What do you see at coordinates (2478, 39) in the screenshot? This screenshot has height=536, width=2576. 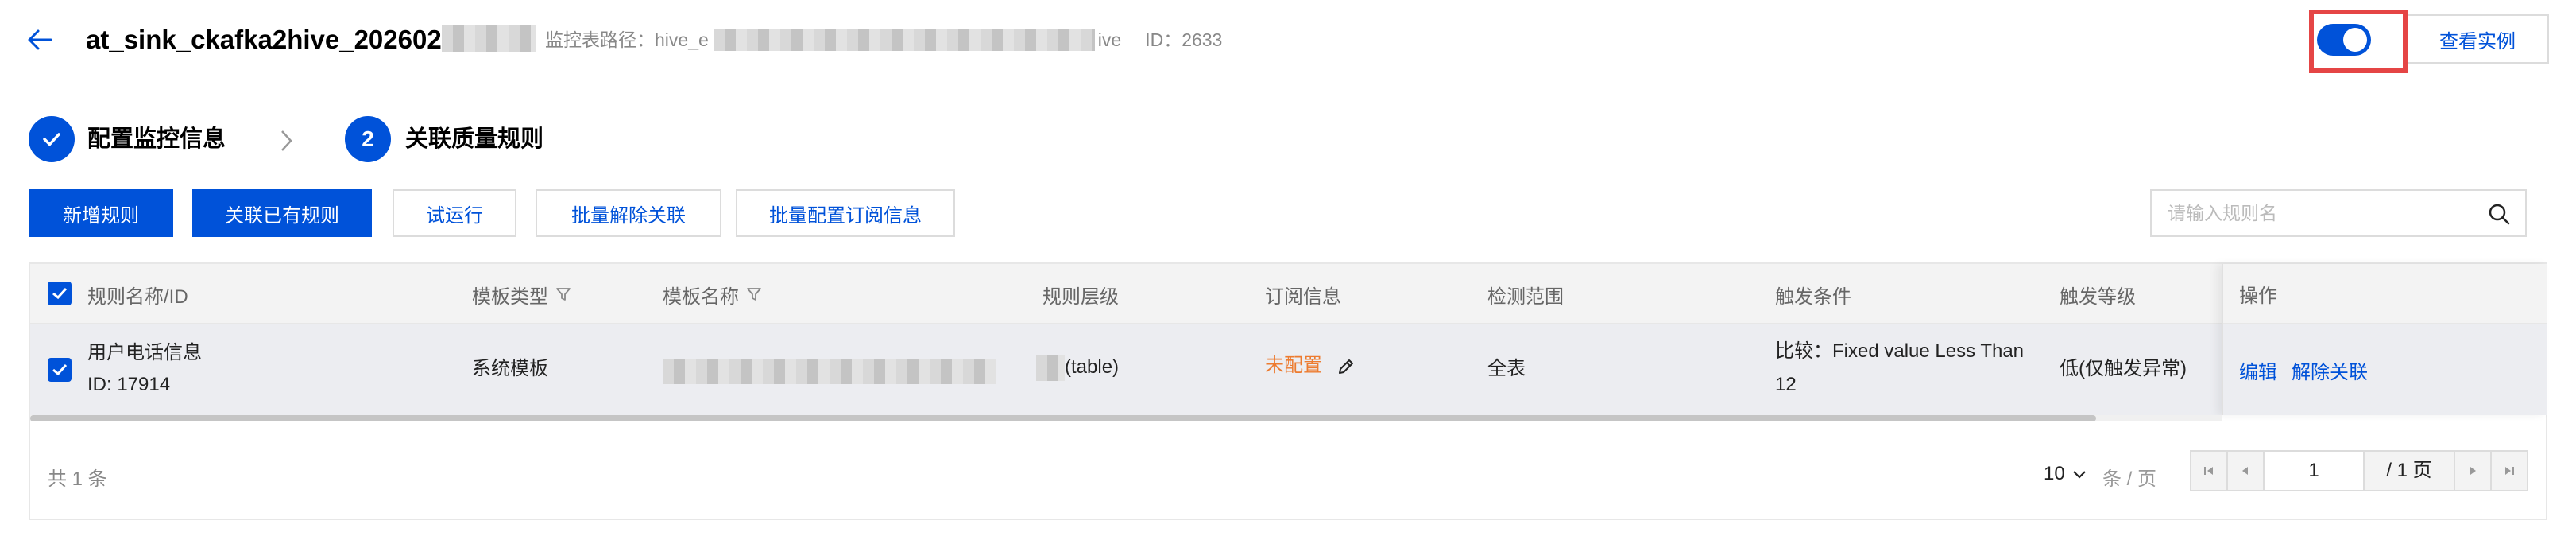 I see `view-instance-button: 查看实例` at bounding box center [2478, 39].